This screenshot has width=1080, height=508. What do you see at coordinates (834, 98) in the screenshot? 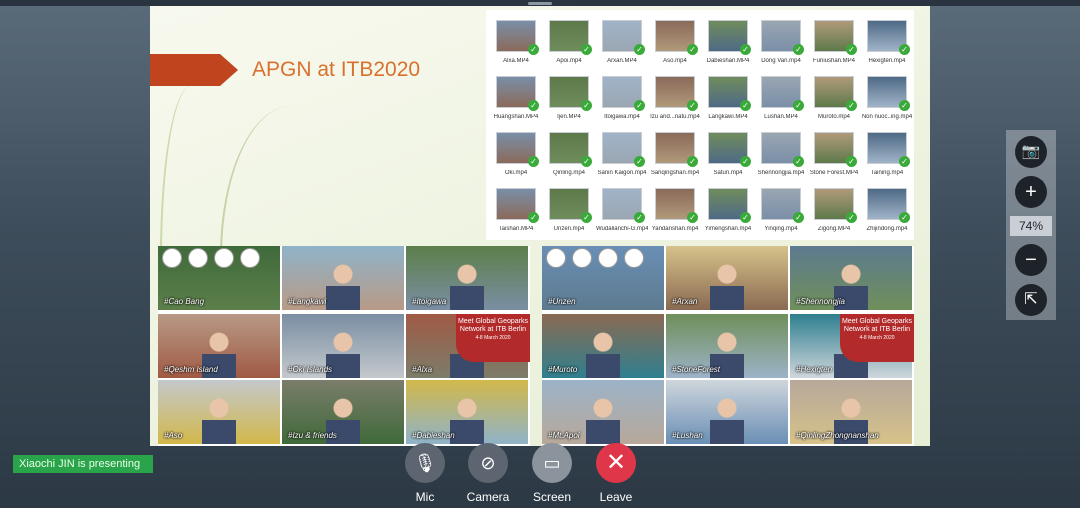
I see `video-file-item: ✓ Muroto.mp4` at bounding box center [834, 98].